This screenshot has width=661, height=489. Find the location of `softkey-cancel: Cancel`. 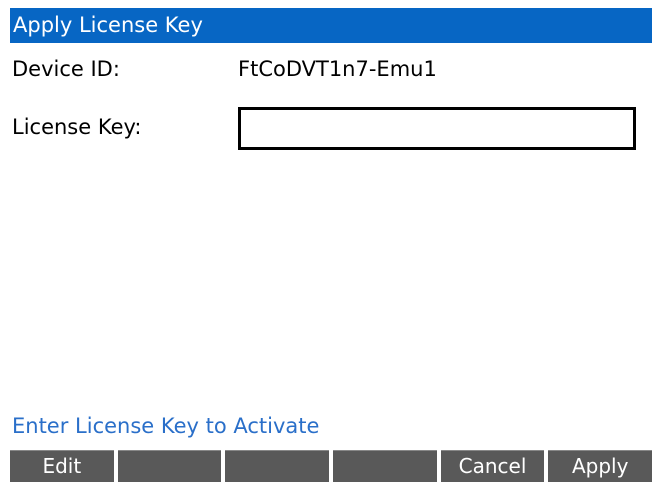

softkey-cancel: Cancel is located at coordinates (492, 466).